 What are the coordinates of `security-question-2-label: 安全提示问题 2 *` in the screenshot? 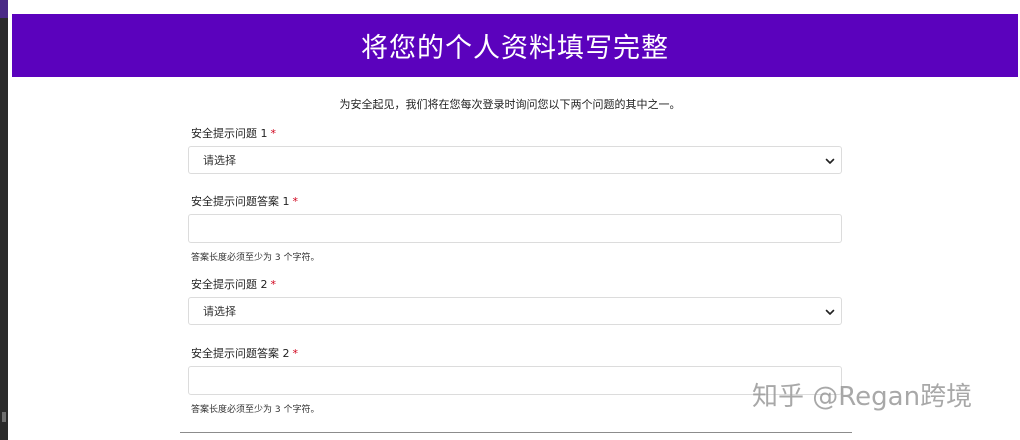 It's located at (233, 284).